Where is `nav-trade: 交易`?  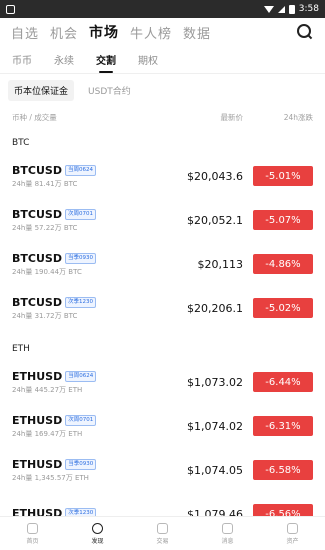 nav-trade: 交易 is located at coordinates (162, 533).